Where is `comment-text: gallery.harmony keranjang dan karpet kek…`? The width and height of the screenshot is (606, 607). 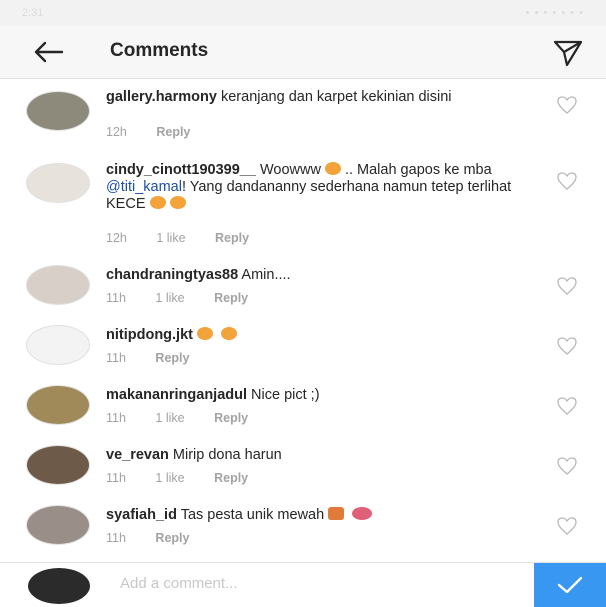
comment-text: gallery.harmony keranjang dan karpet kek… is located at coordinates (311, 97).